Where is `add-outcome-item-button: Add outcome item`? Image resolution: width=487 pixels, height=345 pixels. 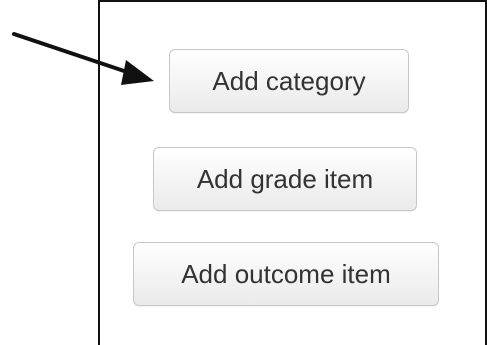 add-outcome-item-button: Add outcome item is located at coordinates (286, 274).